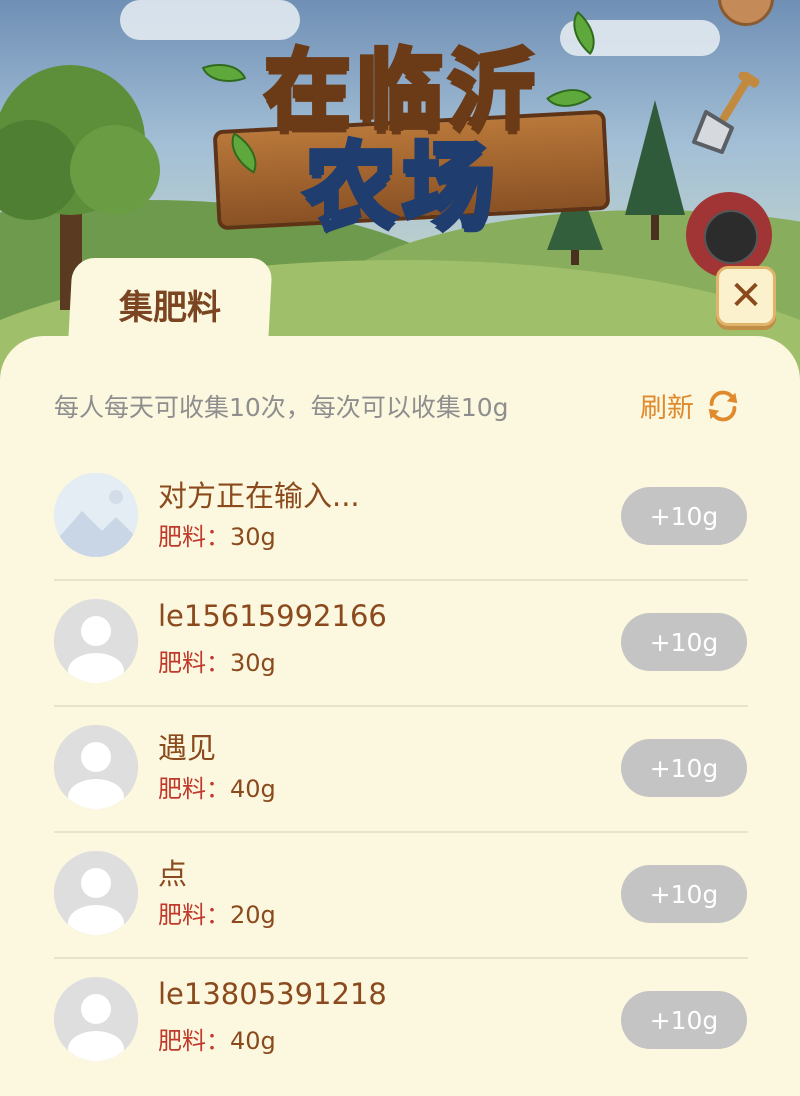 Image resolution: width=800 pixels, height=1096 pixels. What do you see at coordinates (401, 643) in the screenshot?
I see `friend-row: le15615992166 肥料：30g +10g` at bounding box center [401, 643].